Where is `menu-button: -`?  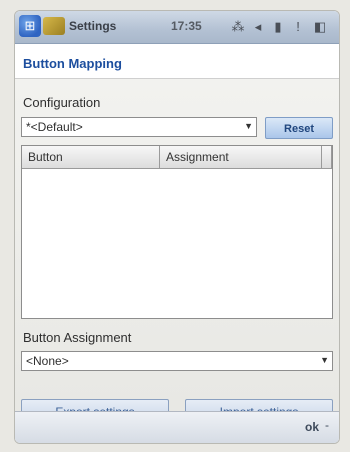 menu-button: - is located at coordinates (327, 425).